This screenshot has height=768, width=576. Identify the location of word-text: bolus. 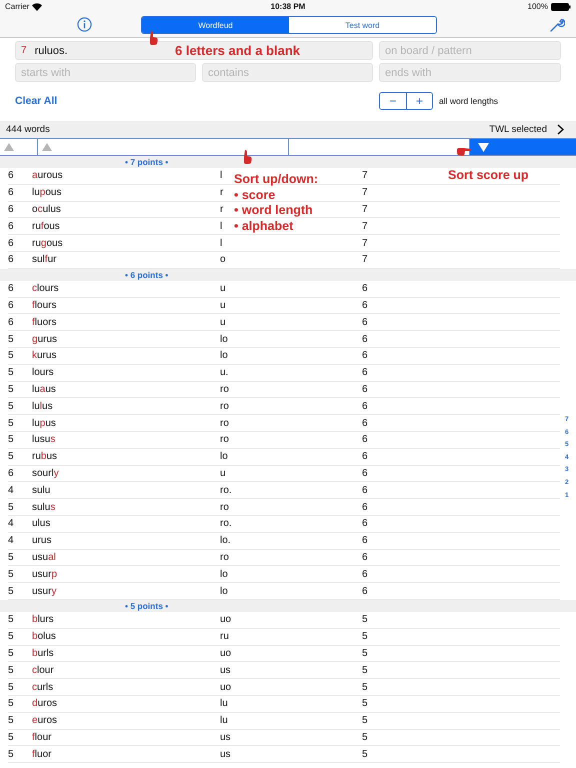
(44, 636).